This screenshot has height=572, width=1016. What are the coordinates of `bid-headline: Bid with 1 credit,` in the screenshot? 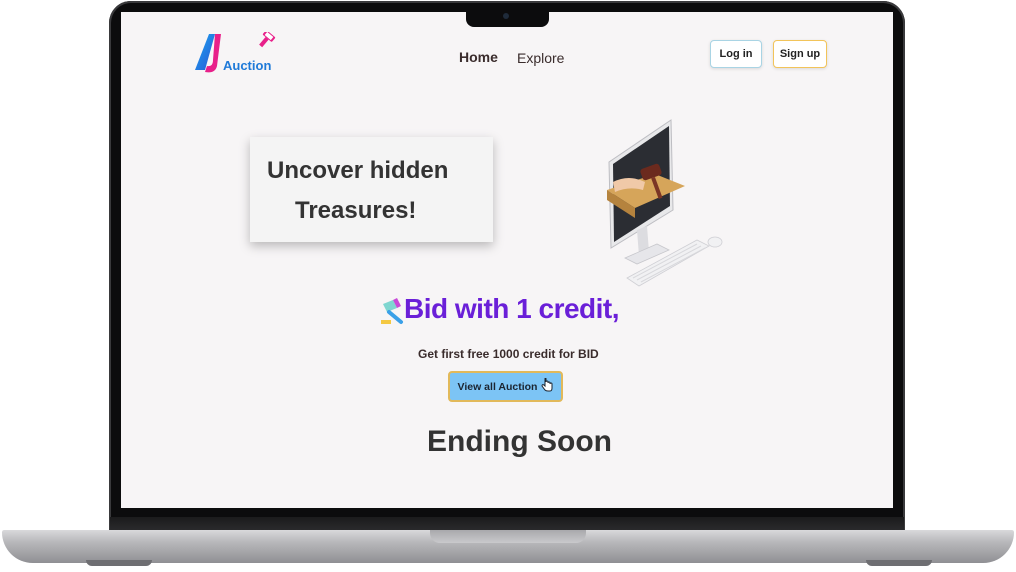 It's located at (512, 308).